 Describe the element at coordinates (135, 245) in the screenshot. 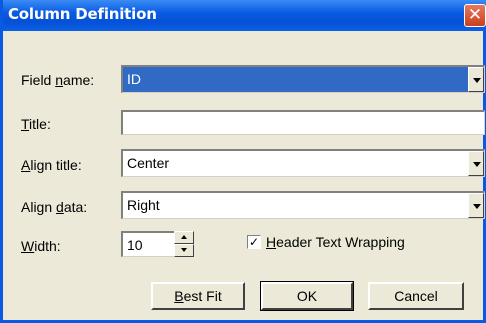

I see `width-value: 10` at that location.